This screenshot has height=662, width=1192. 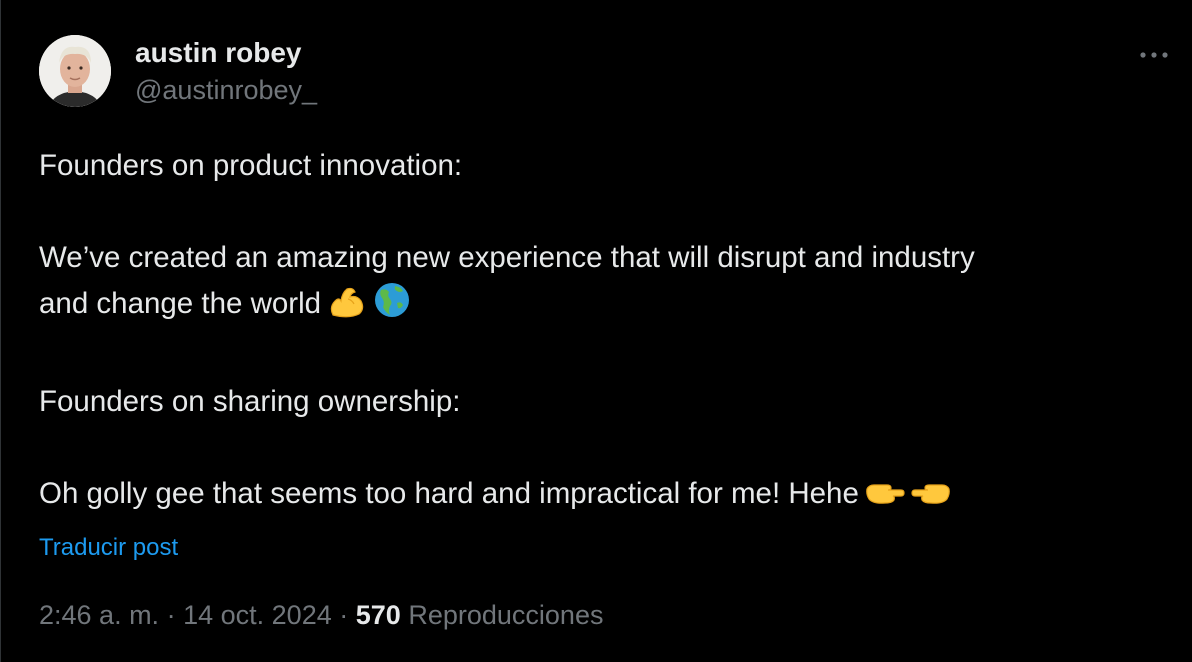 I want to click on pointing-left-icon, so click(x=931, y=500).